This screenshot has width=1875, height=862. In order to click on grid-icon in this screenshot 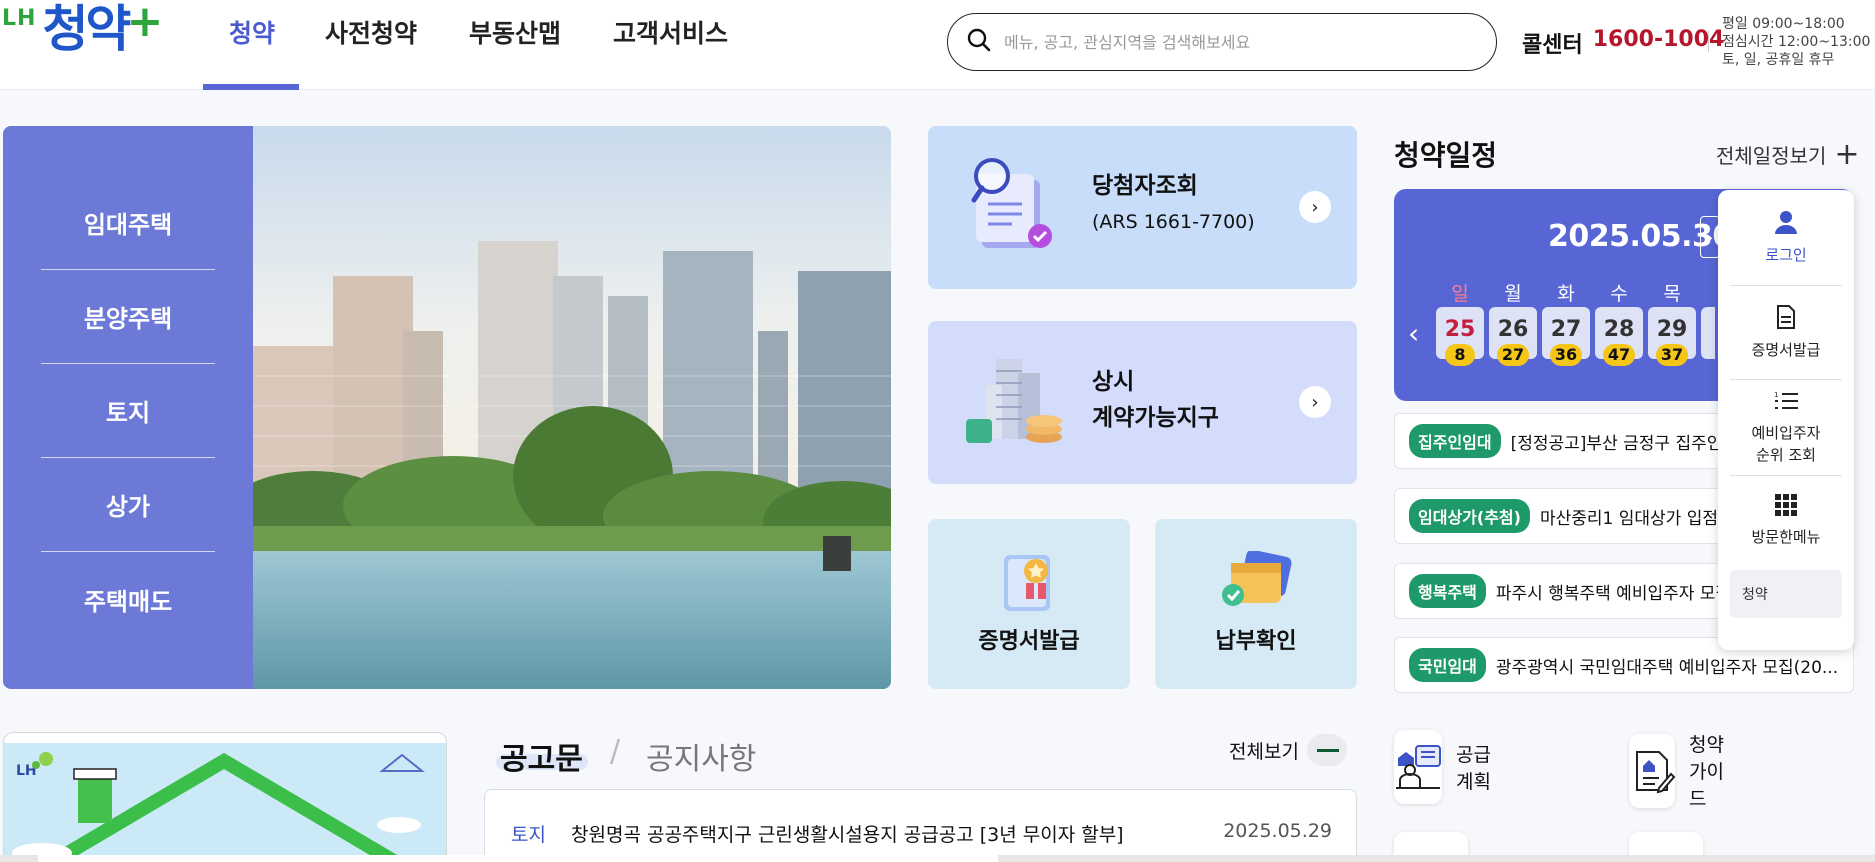, I will do `click(1786, 508)`.